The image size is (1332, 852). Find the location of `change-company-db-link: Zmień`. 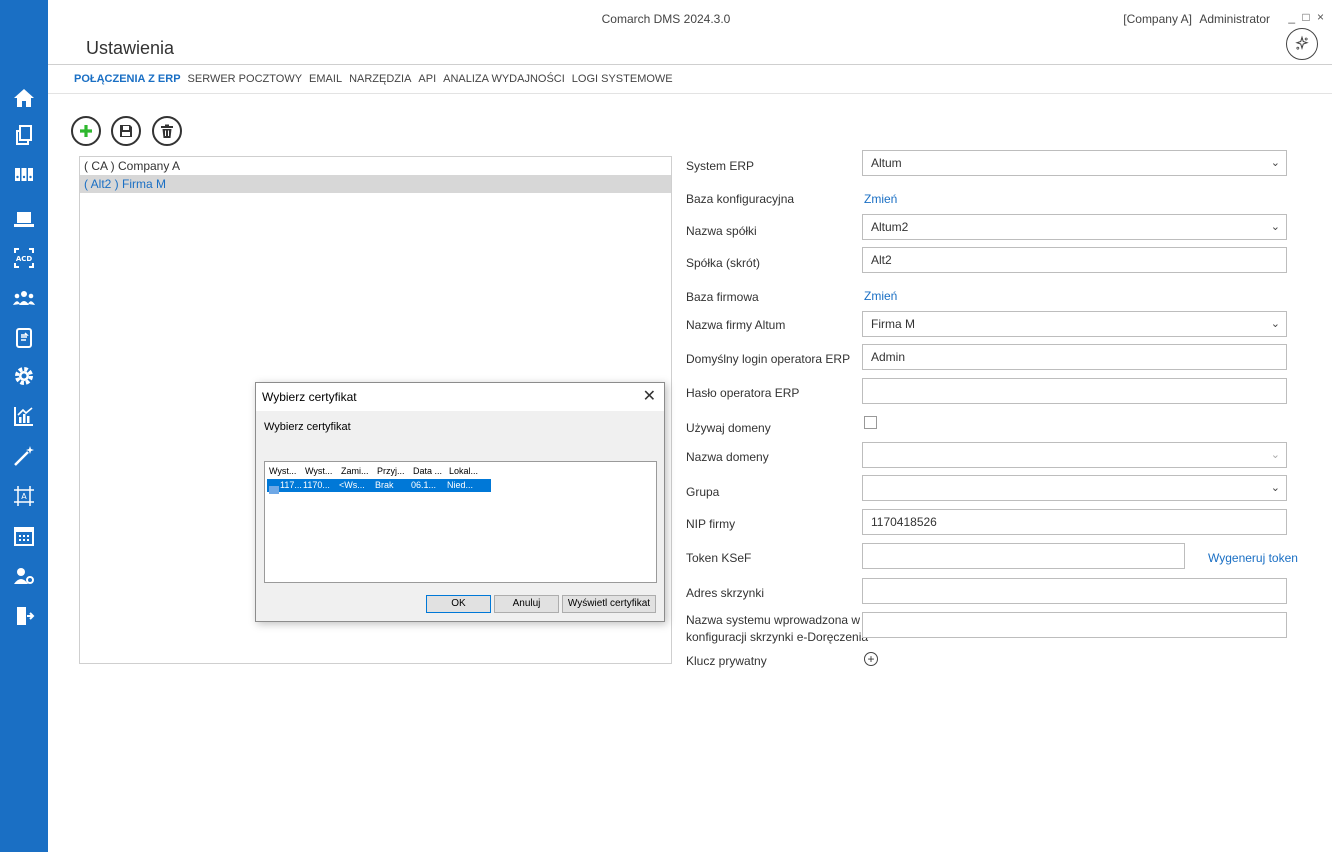

change-company-db-link: Zmień is located at coordinates (880, 296).